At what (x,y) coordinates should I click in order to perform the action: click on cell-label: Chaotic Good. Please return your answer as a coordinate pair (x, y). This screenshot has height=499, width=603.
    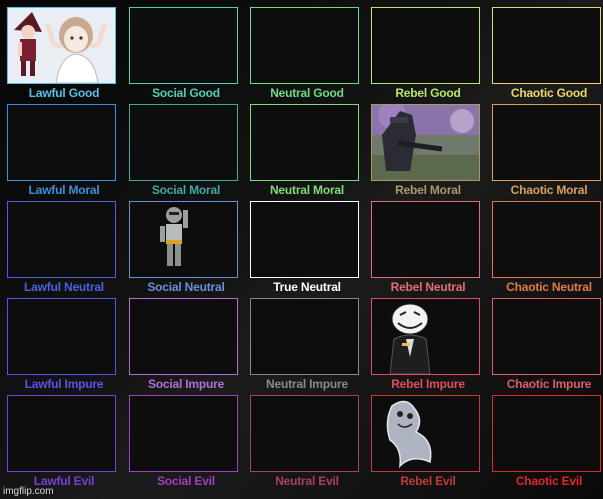
    Looking at the image, I should click on (549, 93).